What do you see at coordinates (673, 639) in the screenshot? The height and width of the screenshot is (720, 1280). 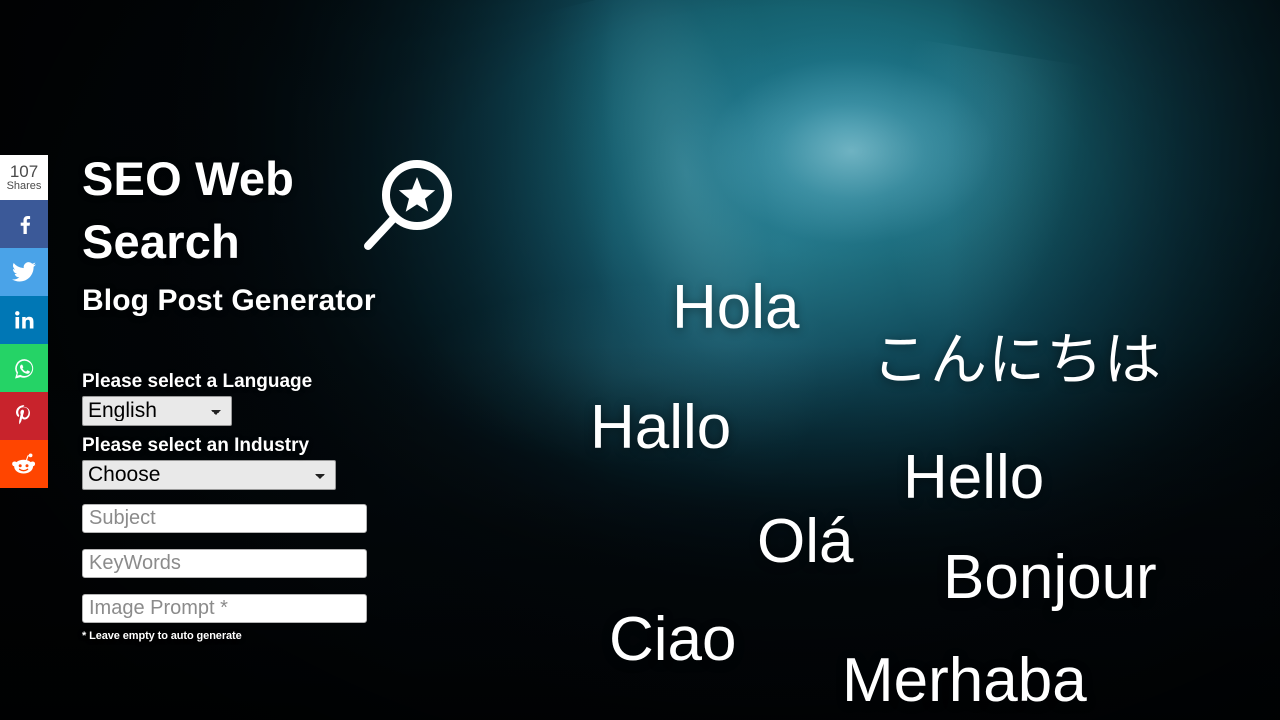 I see `greeting-ciao: Ciao` at bounding box center [673, 639].